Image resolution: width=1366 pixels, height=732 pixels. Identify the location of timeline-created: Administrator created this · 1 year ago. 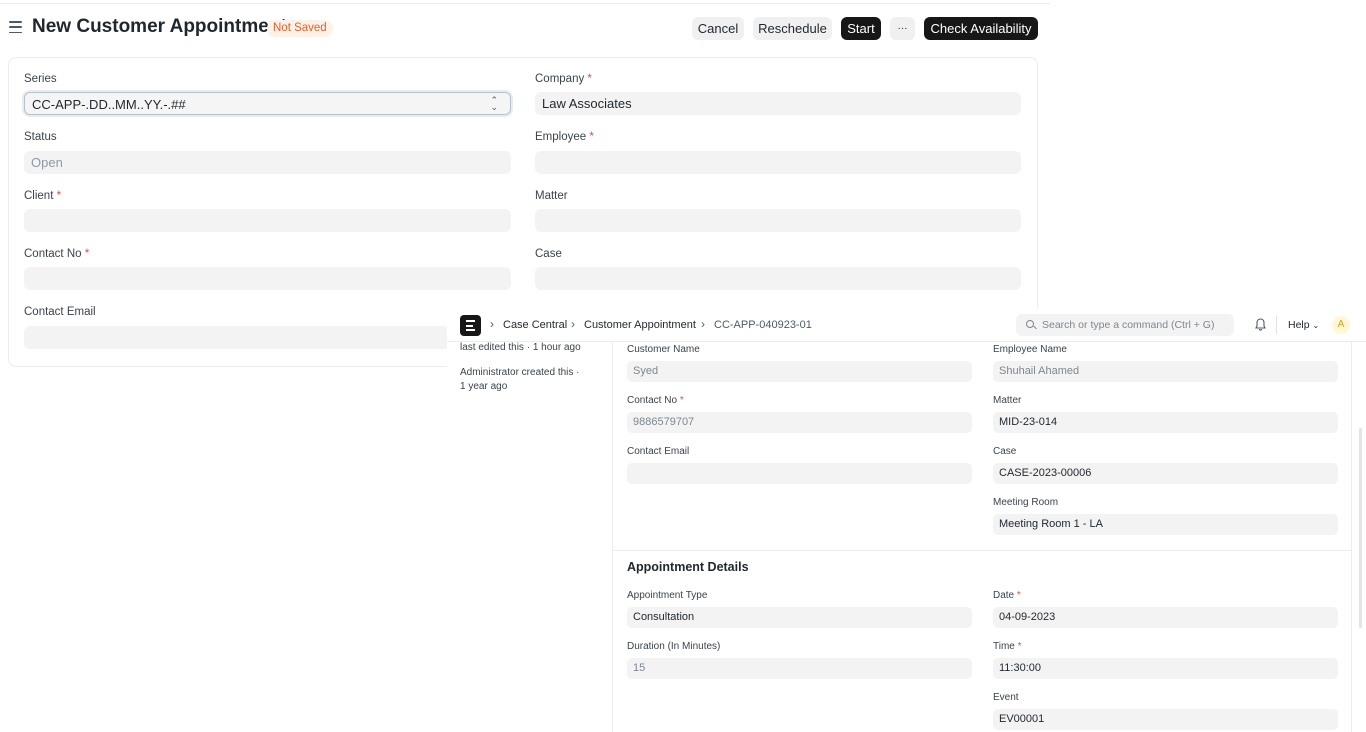
(520, 379).